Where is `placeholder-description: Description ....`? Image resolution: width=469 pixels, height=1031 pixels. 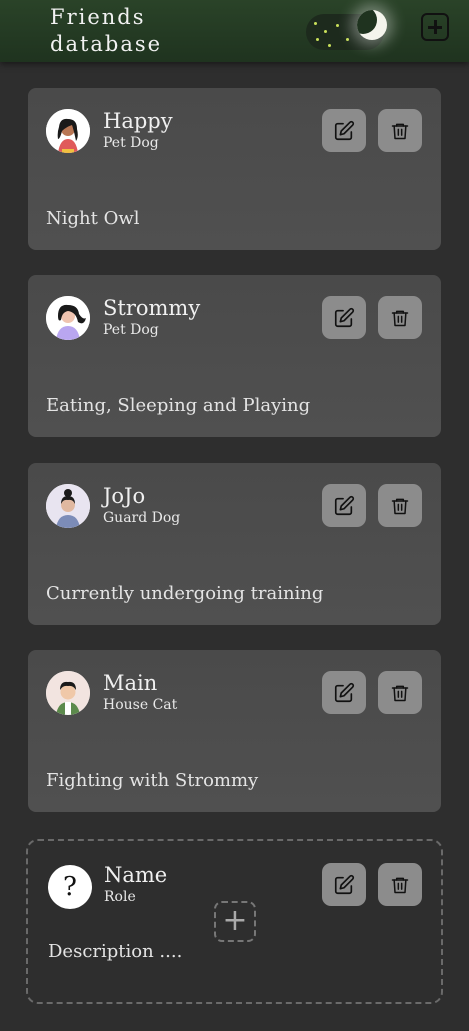 placeholder-description: Description .... is located at coordinates (115, 951).